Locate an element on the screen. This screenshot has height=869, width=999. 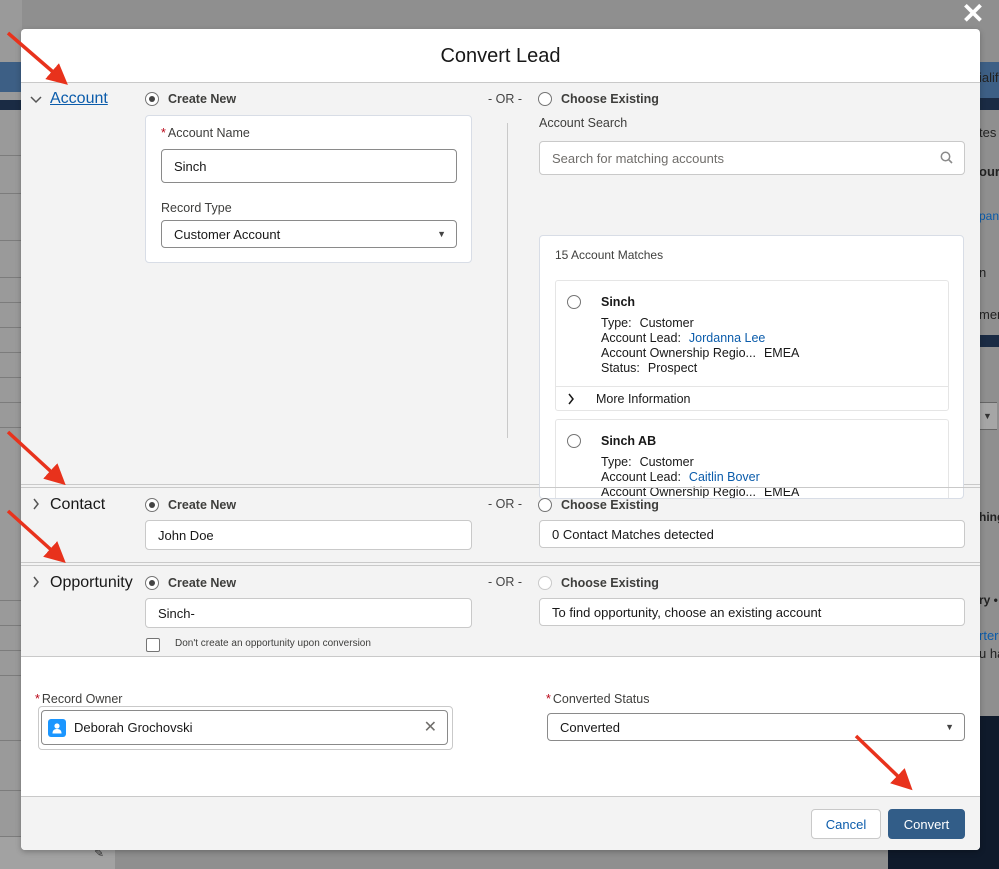
opportunity-section-toggle: Opportunity is located at coordinates (81, 583).